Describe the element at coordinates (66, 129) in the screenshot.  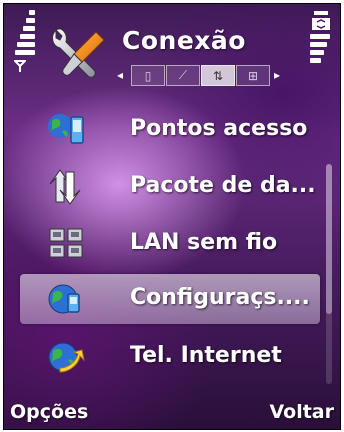
I see `access-points-icon` at that location.